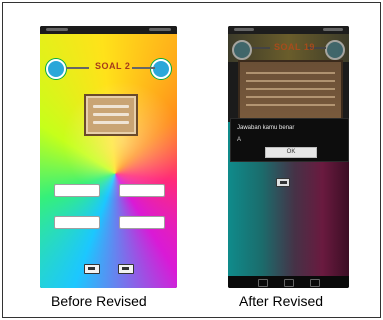 Image resolution: width=383 pixels, height=320 pixels. I want to click on screen-title: SOAL 2, so click(113, 66).